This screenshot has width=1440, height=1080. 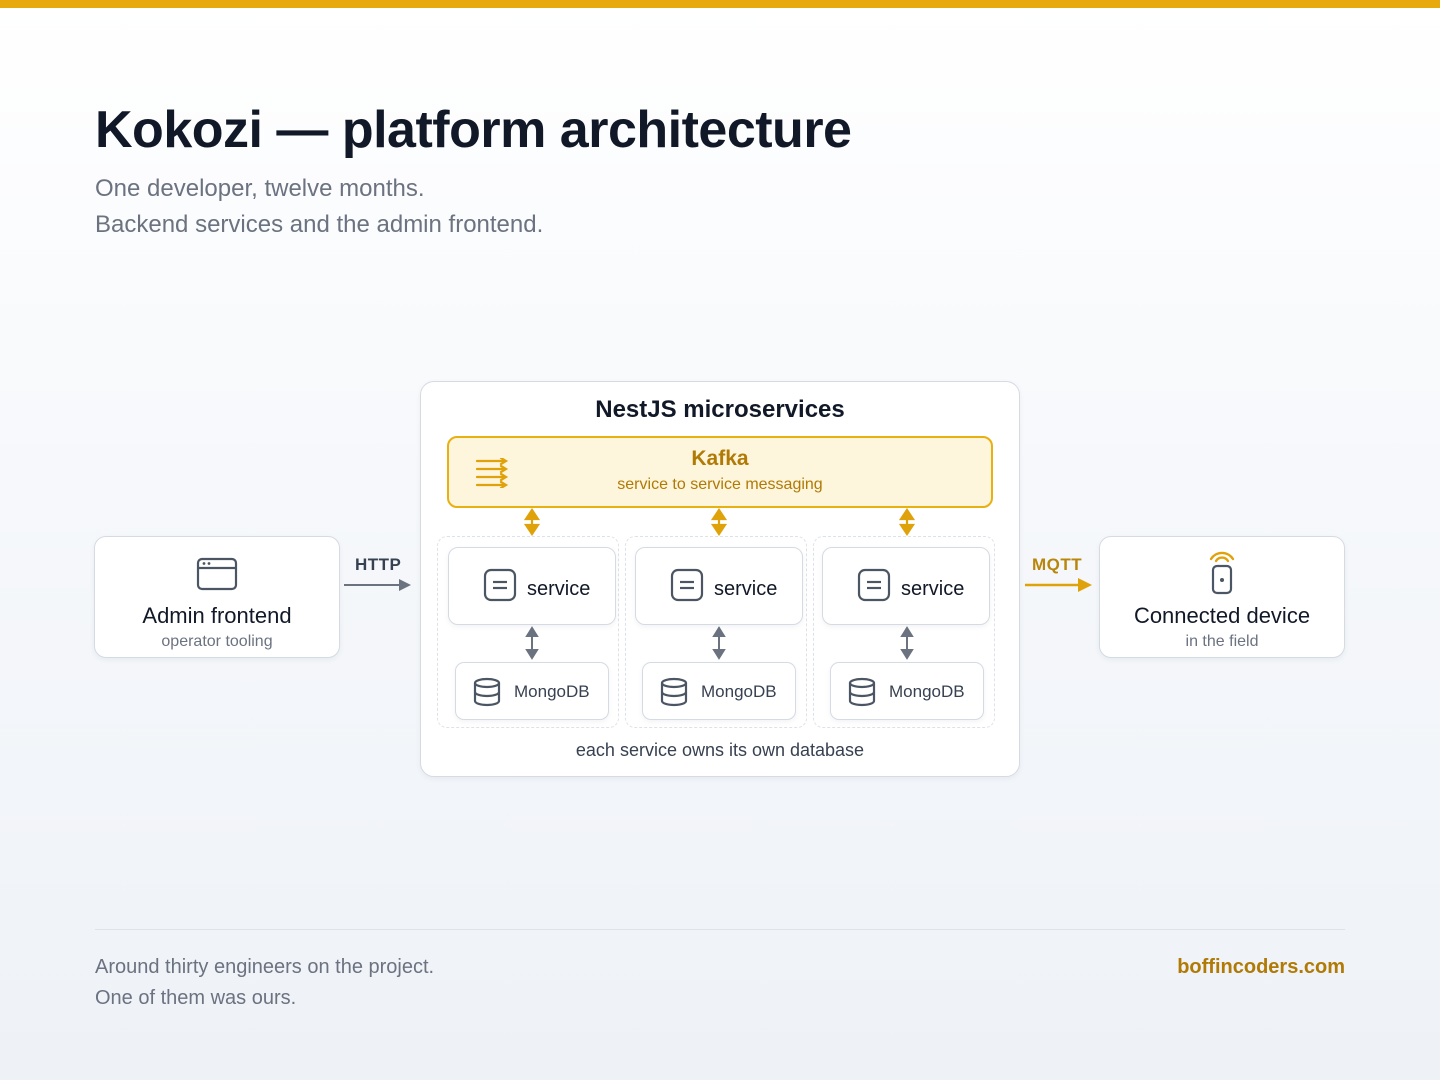 I want to click on wireless-device-icon, so click(x=1222, y=573).